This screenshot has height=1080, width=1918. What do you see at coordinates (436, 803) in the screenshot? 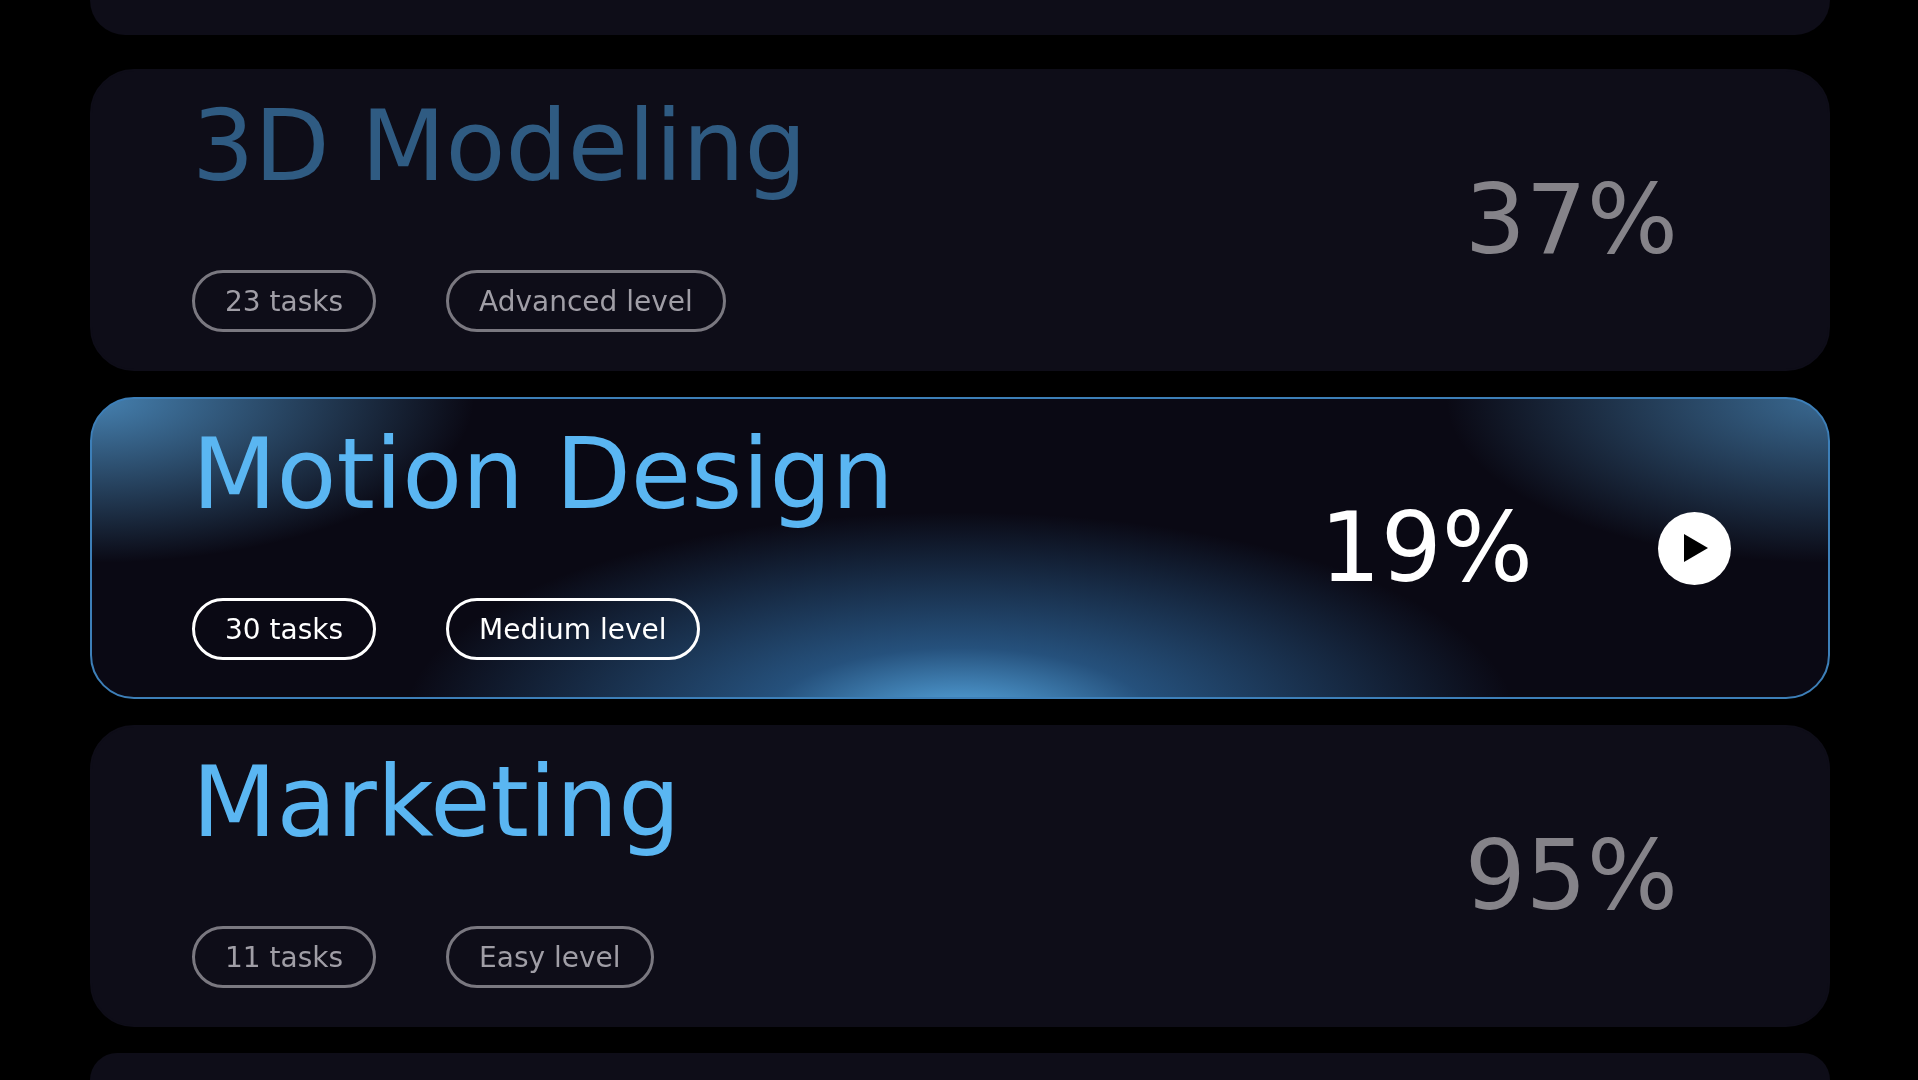
I see `course-title: Marketing` at bounding box center [436, 803].